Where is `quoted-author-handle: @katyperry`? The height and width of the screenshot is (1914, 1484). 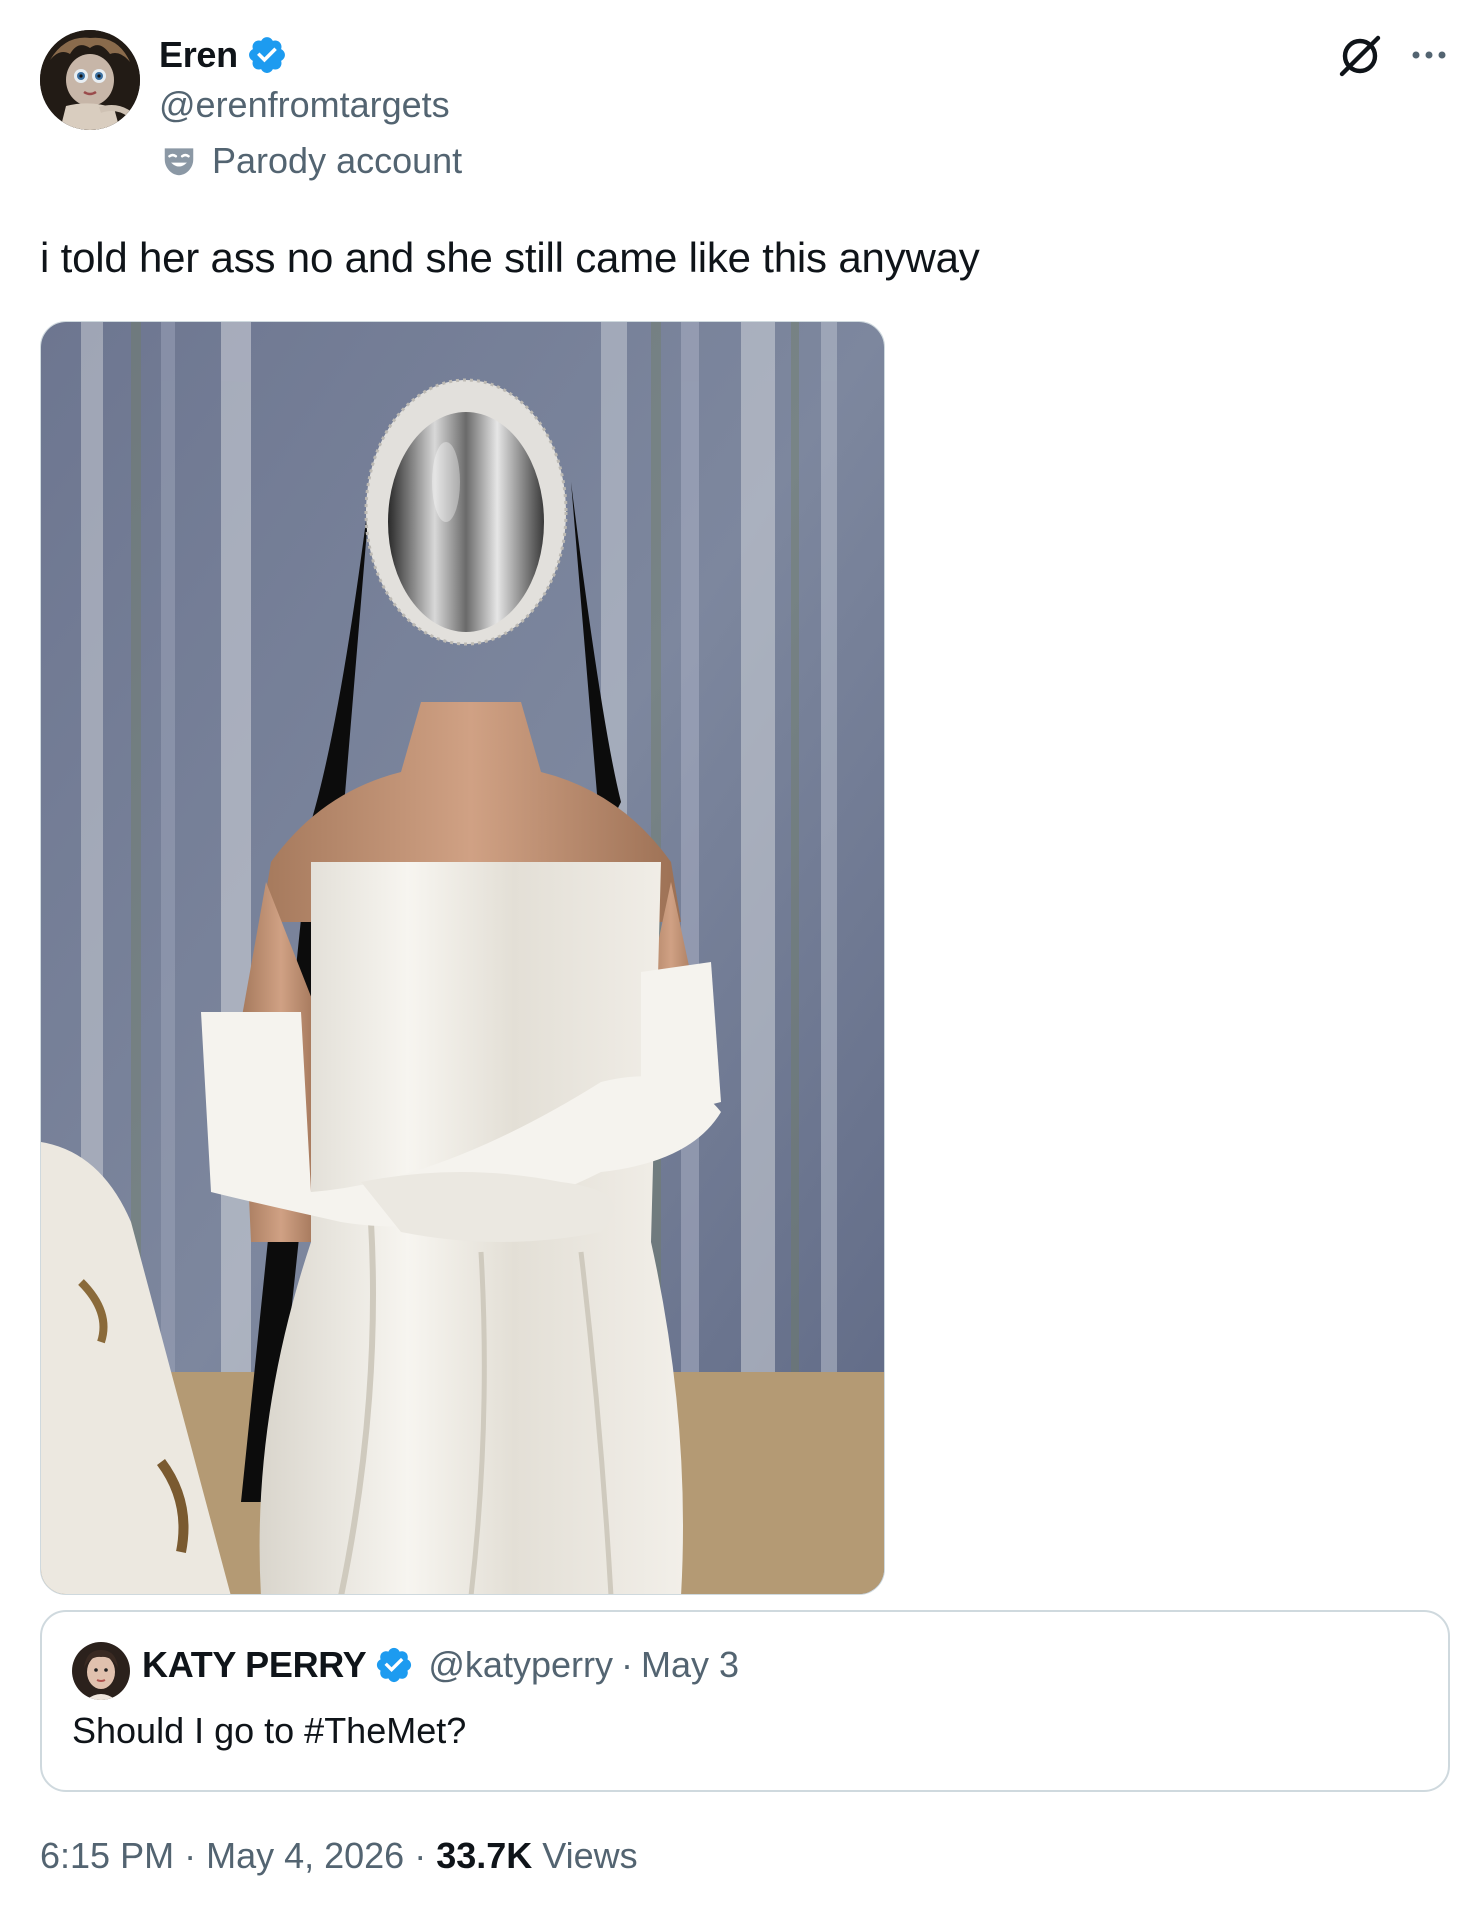 quoted-author-handle: @katyperry is located at coordinates (520, 1665).